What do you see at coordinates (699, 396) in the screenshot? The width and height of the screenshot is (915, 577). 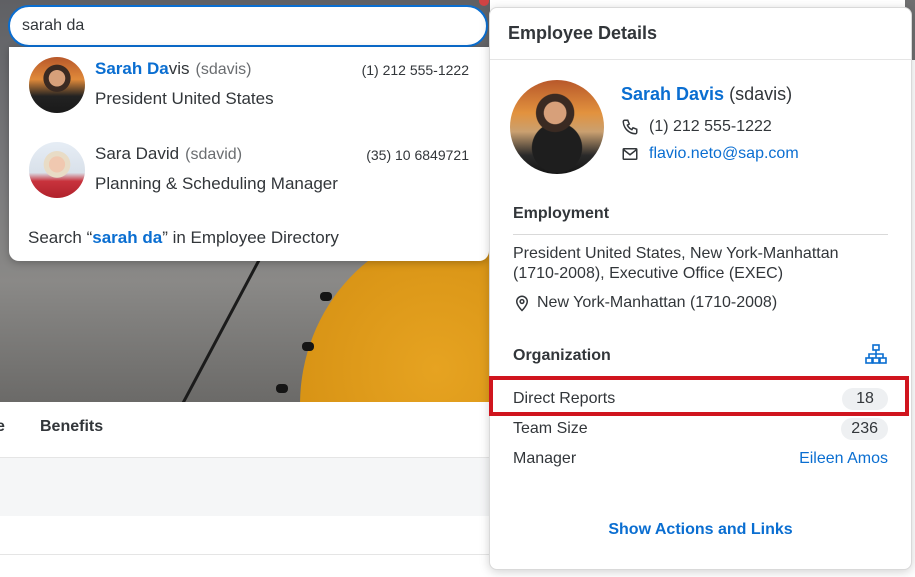 I see `highlight-box` at bounding box center [699, 396].